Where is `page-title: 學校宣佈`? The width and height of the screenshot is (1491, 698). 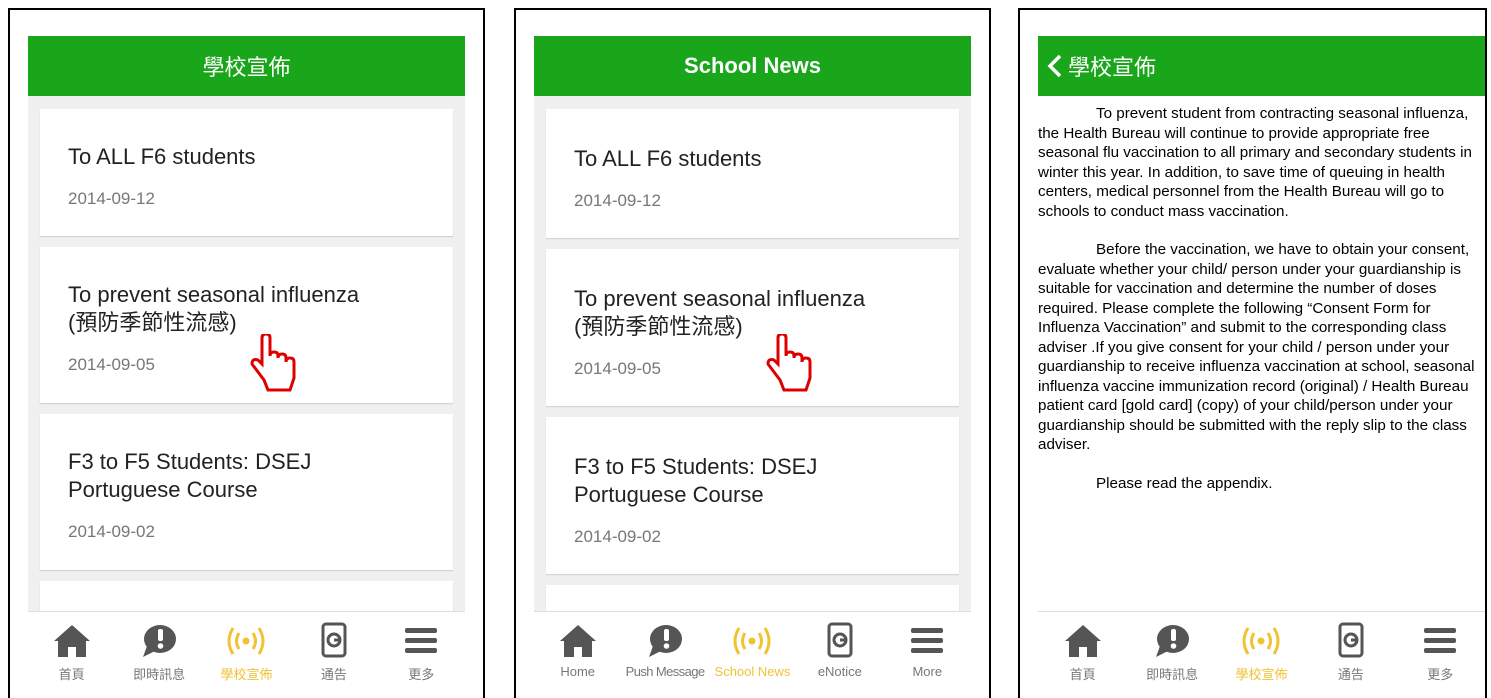
page-title: 學校宣佈 is located at coordinates (246, 67).